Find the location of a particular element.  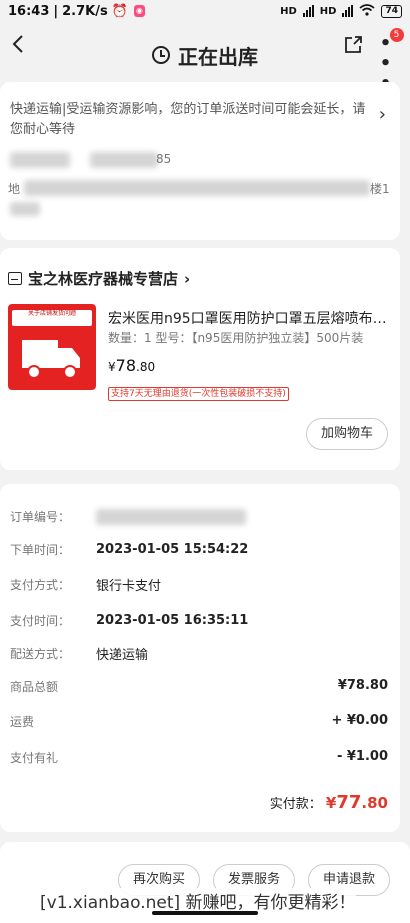

add-to-cart-button: 加购物车 is located at coordinates (347, 434).